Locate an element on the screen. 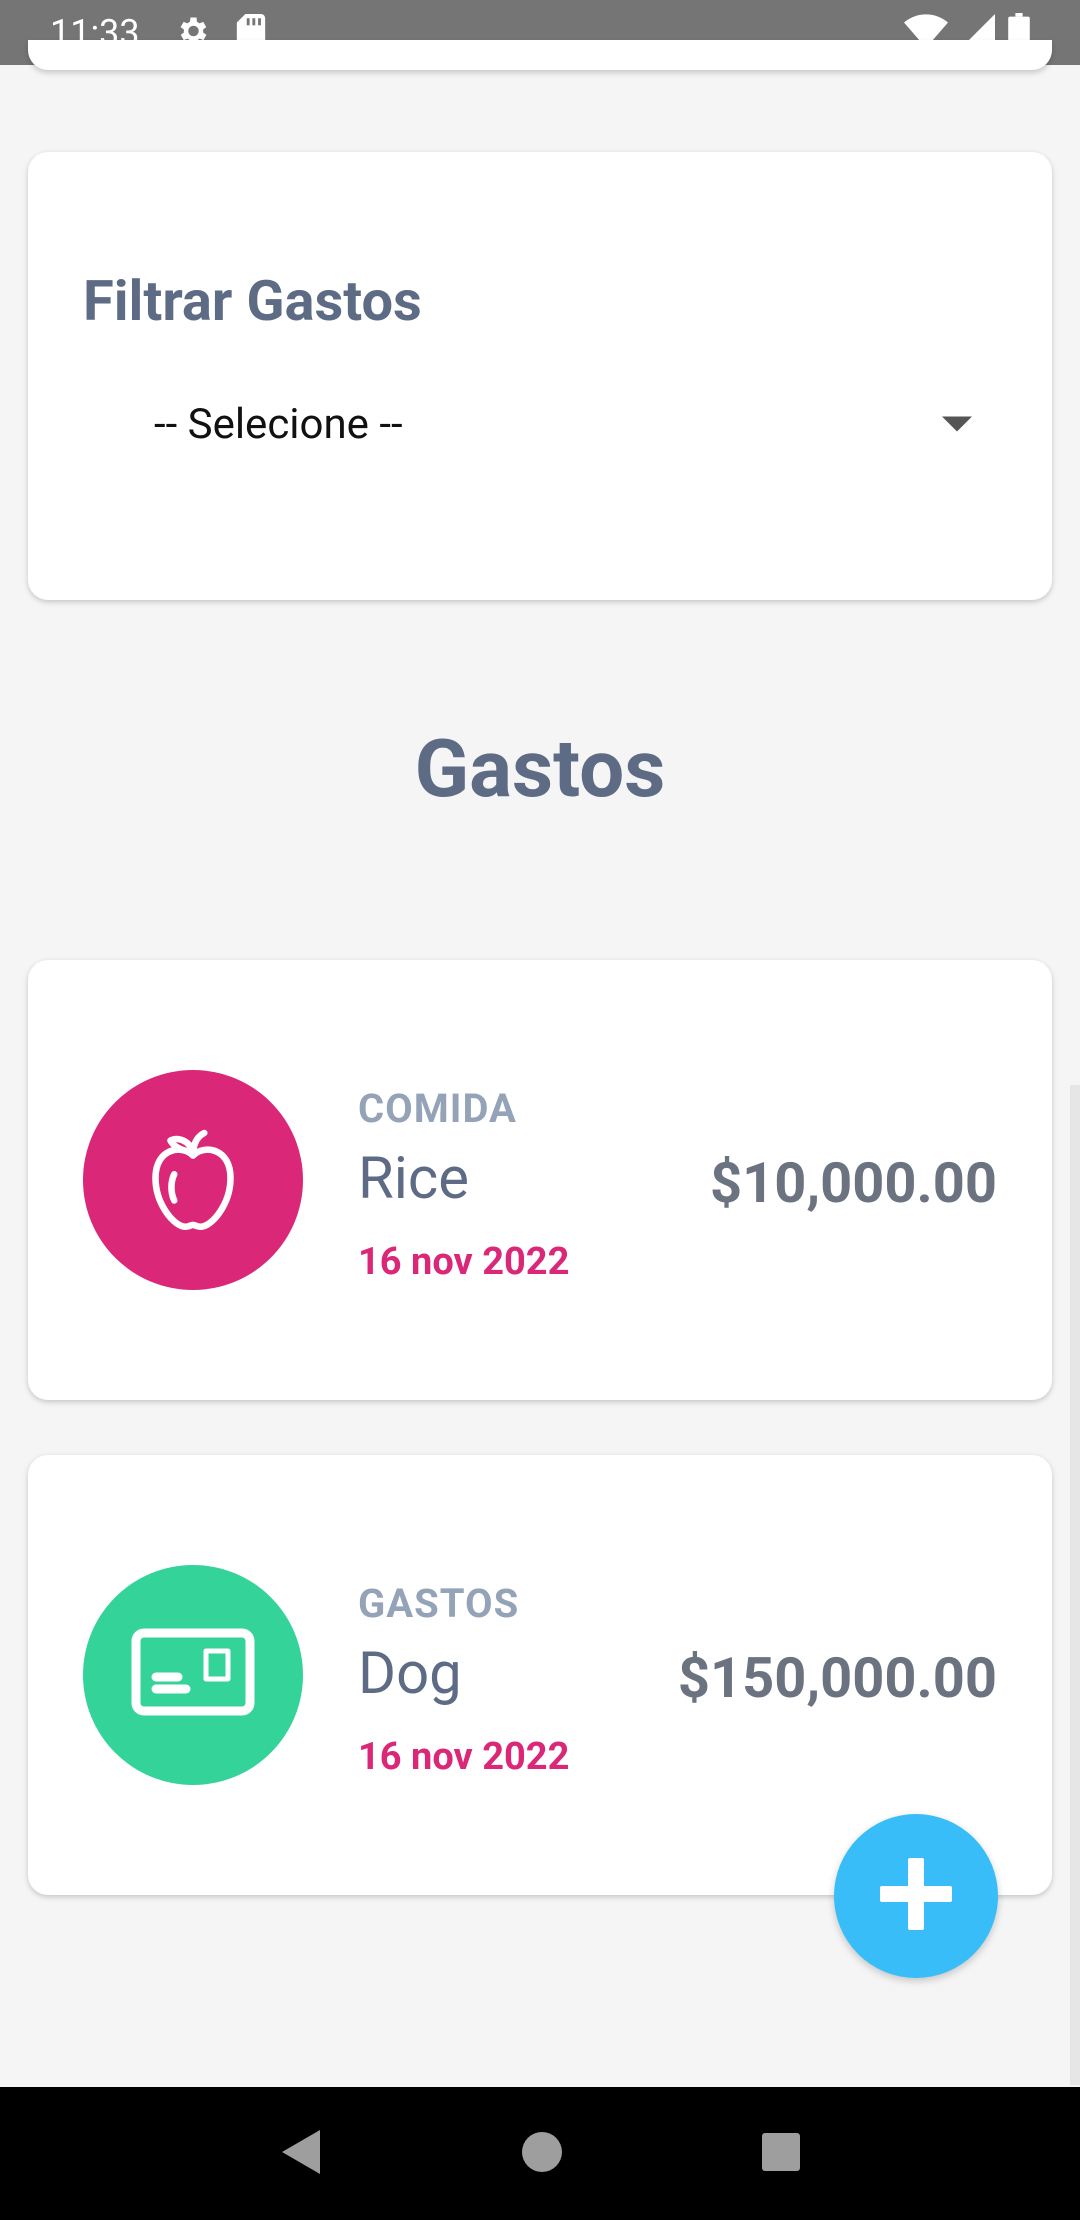 Image resolution: width=1080 pixels, height=2220 pixels. expense-amount: $10,000.00 is located at coordinates (853, 1183).